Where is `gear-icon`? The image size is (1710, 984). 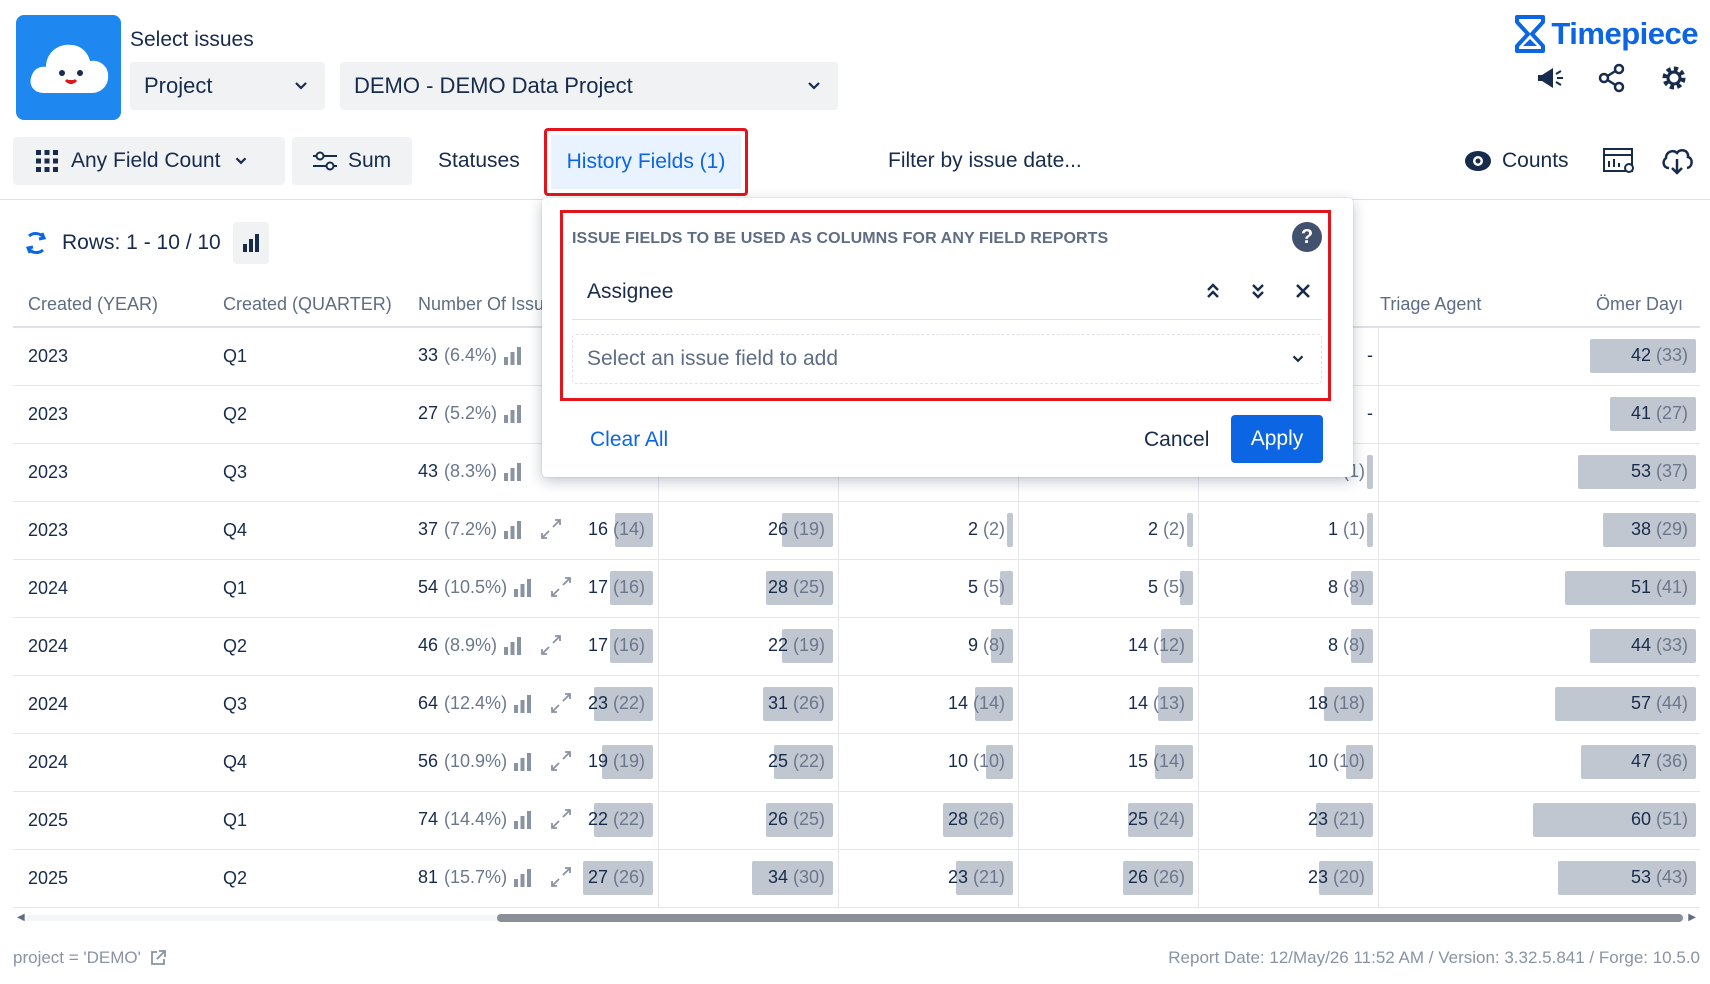
gear-icon is located at coordinates (1674, 78).